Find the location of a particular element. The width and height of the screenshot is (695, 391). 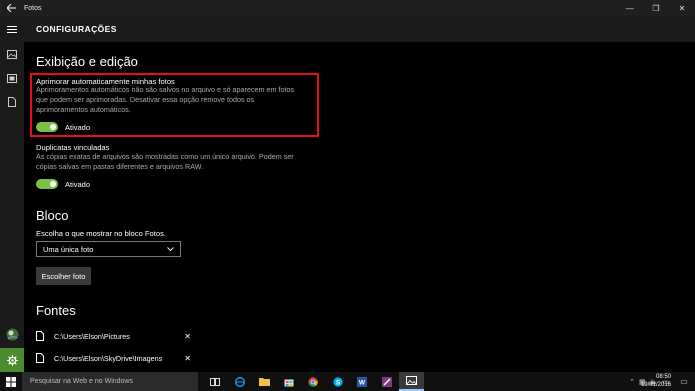

svg-text: S is located at coordinates (338, 382).